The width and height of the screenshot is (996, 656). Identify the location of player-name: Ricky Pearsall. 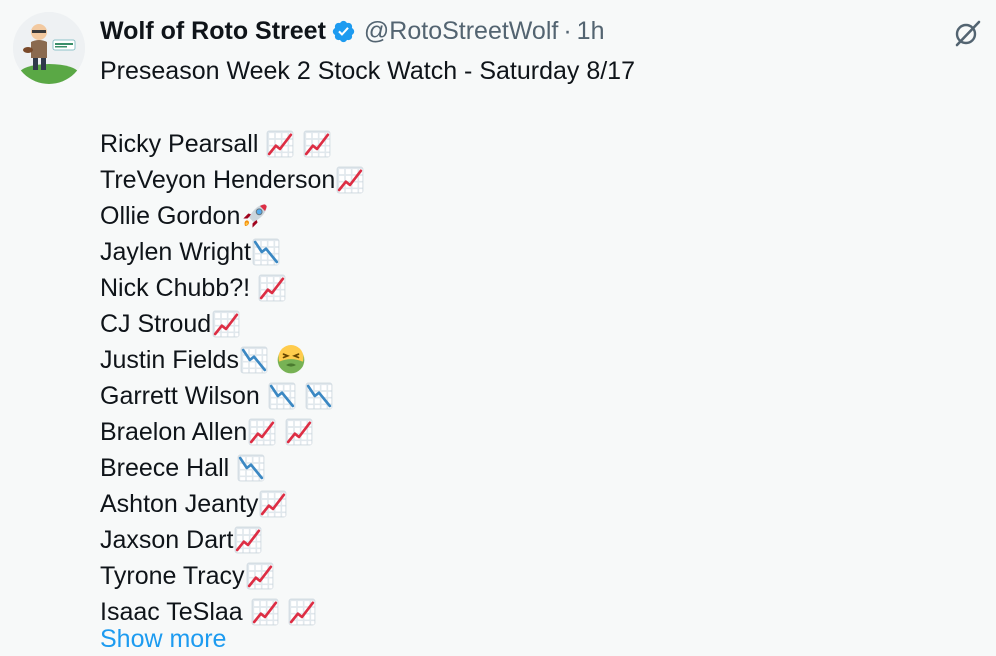
(179, 144).